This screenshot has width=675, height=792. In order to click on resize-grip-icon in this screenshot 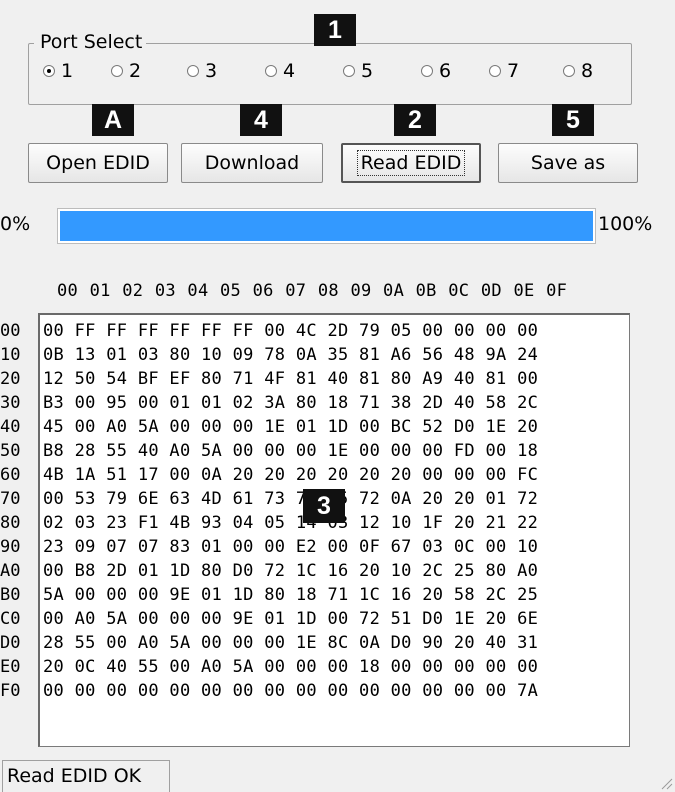, I will do `click(665, 782)`.